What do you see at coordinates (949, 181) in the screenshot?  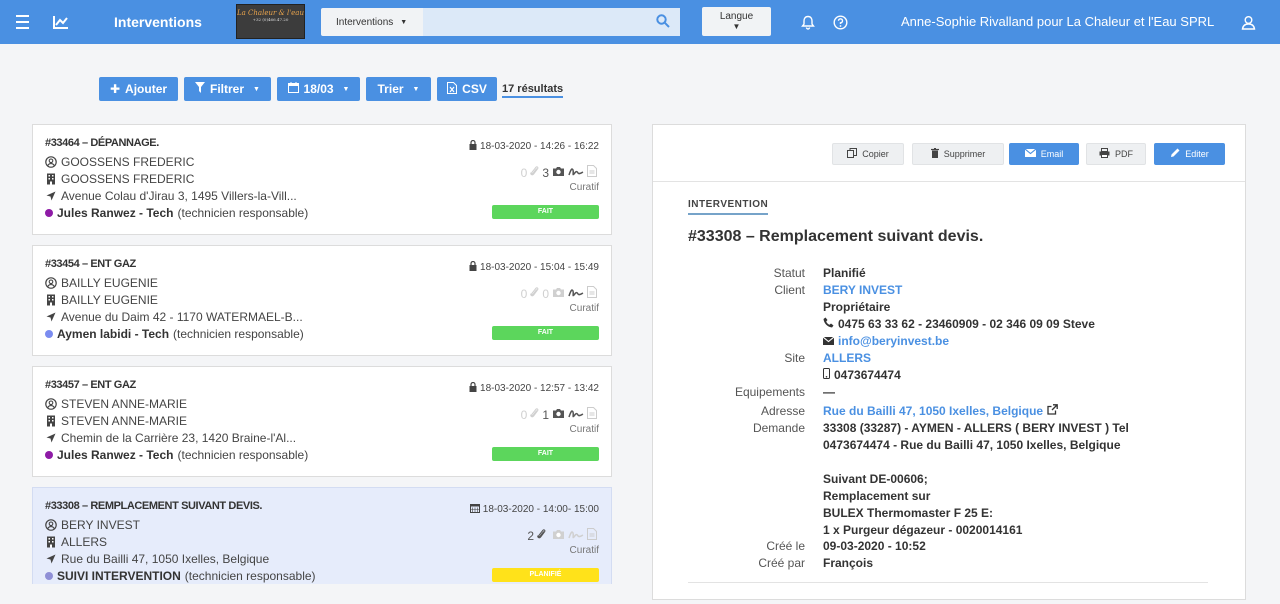 I see `panel-divider` at bounding box center [949, 181].